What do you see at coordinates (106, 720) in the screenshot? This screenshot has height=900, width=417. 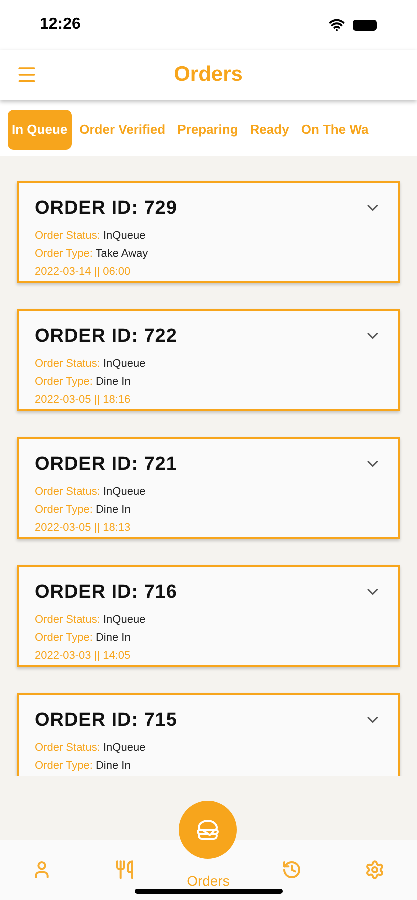 I see `order-id: ORDER ID: 715` at bounding box center [106, 720].